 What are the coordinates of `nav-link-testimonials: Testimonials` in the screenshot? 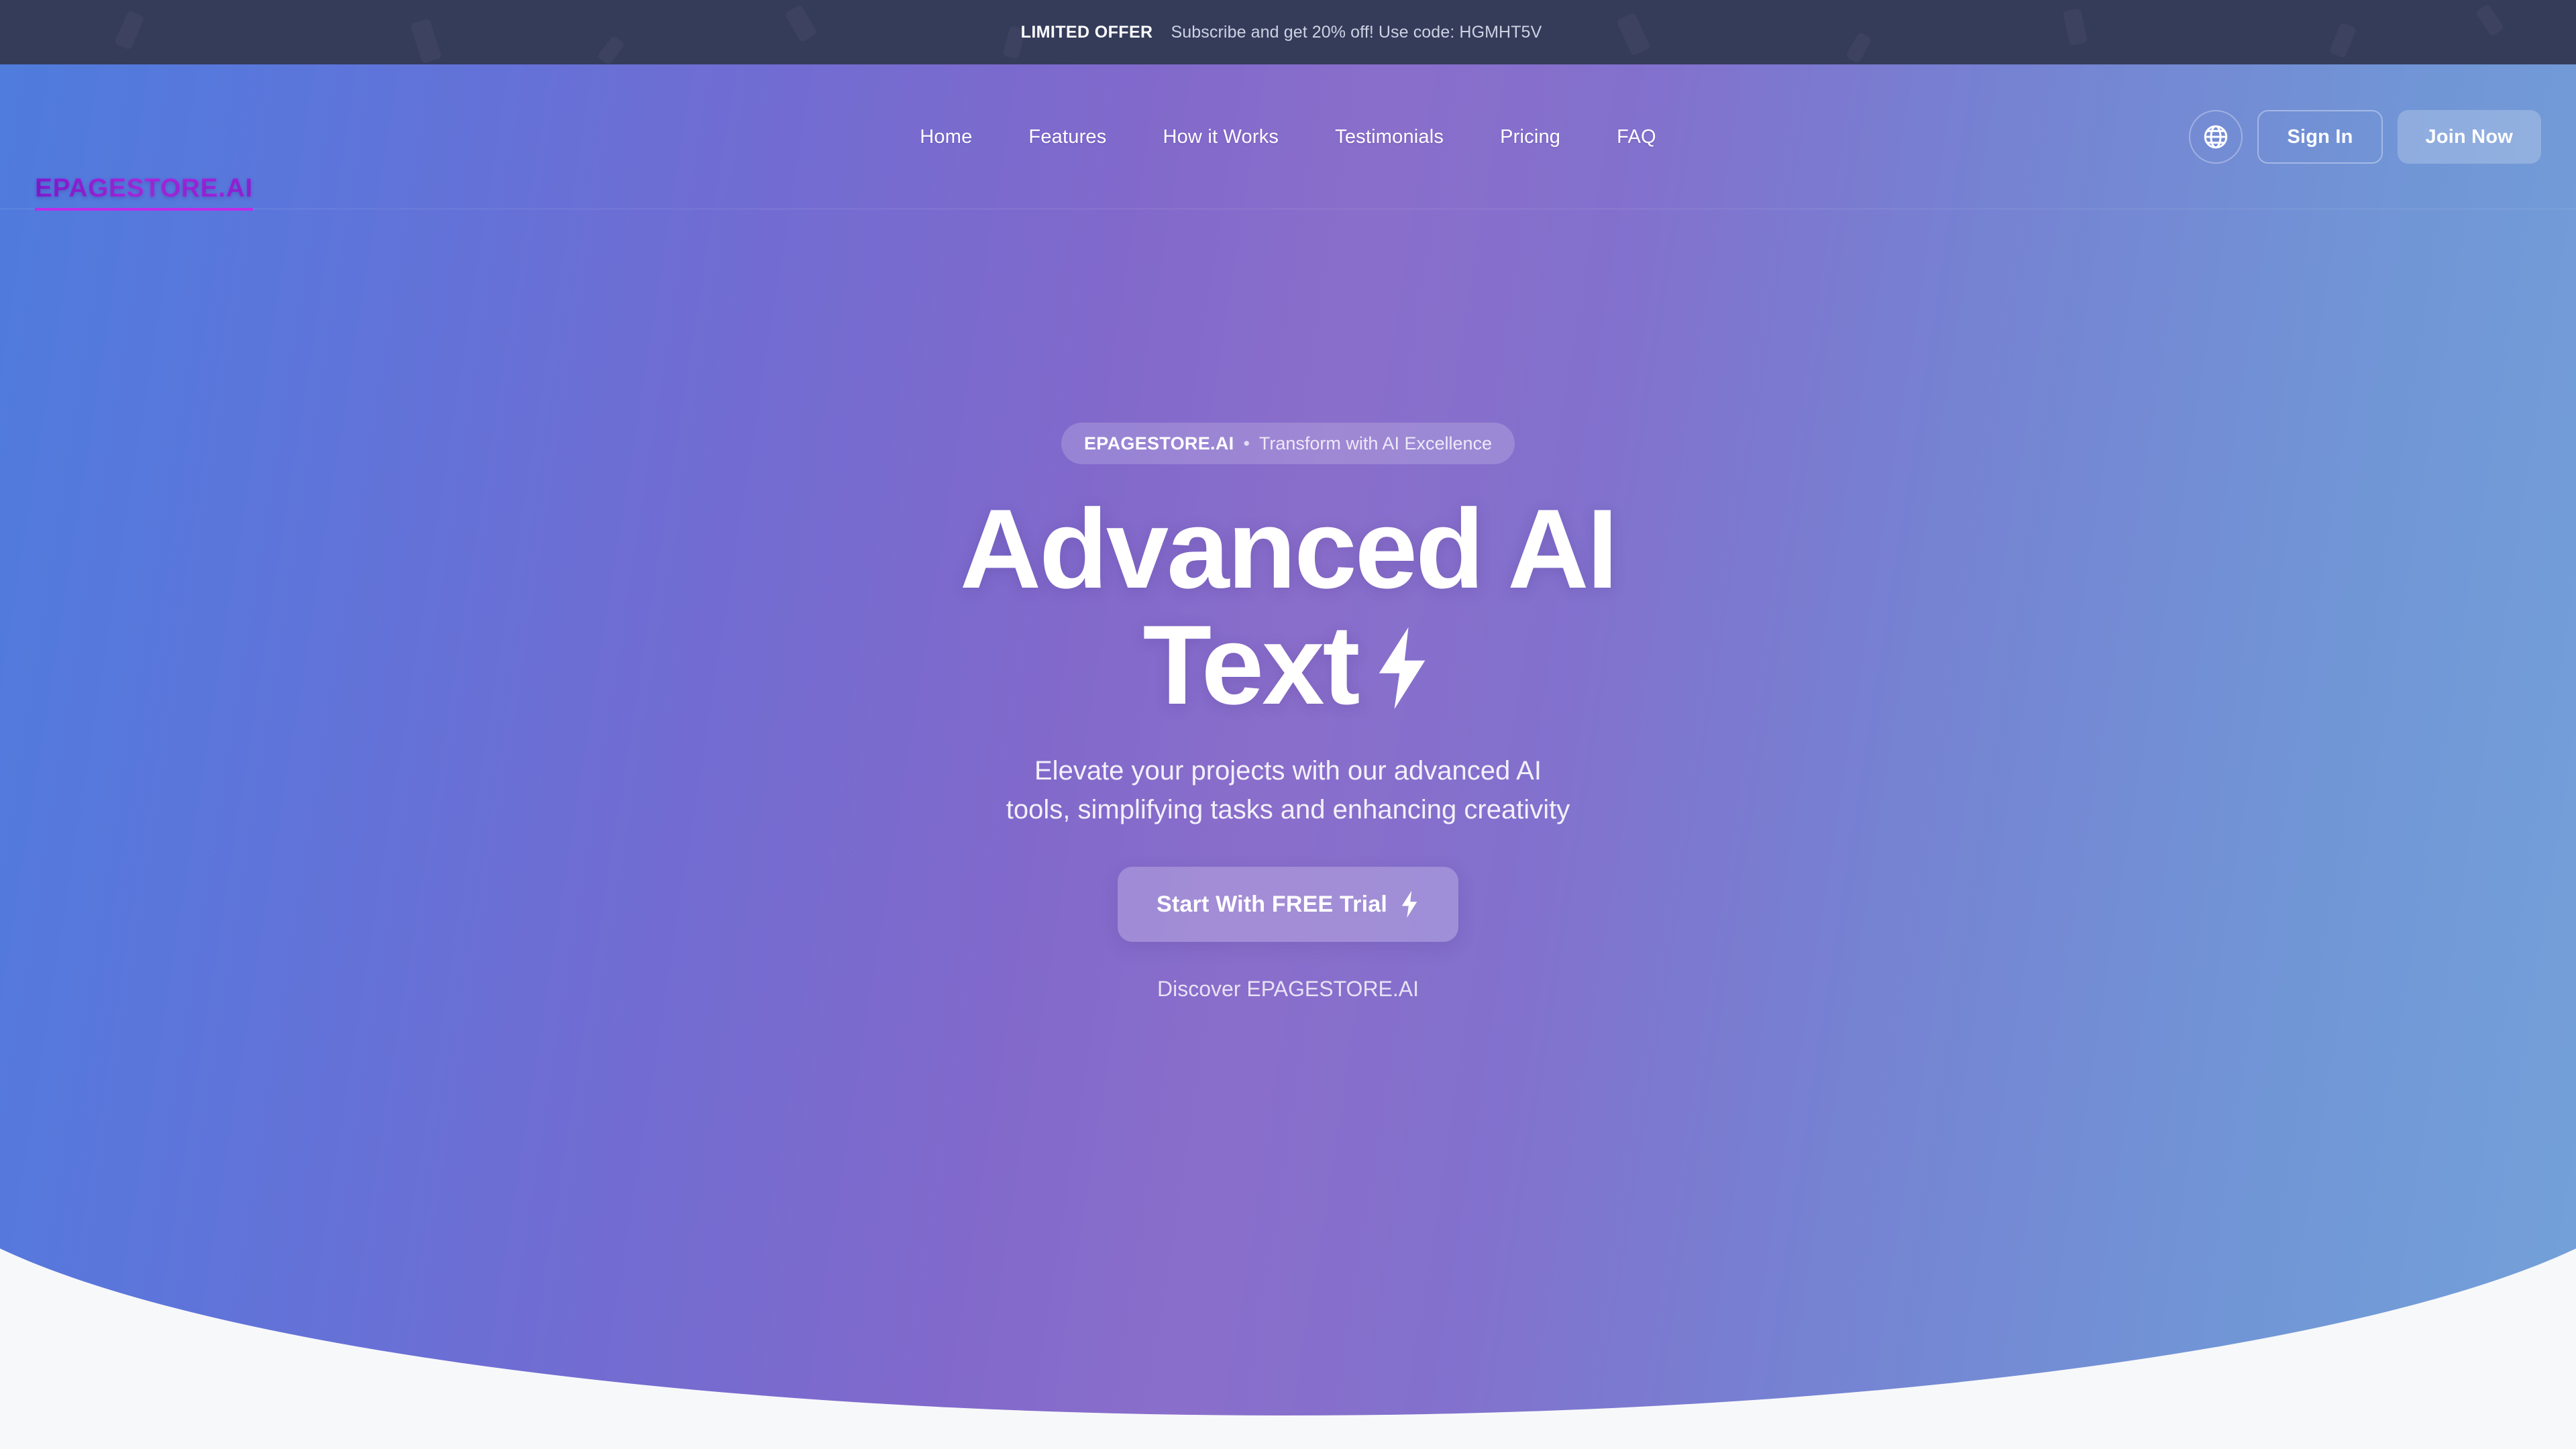 It's located at (1389, 137).